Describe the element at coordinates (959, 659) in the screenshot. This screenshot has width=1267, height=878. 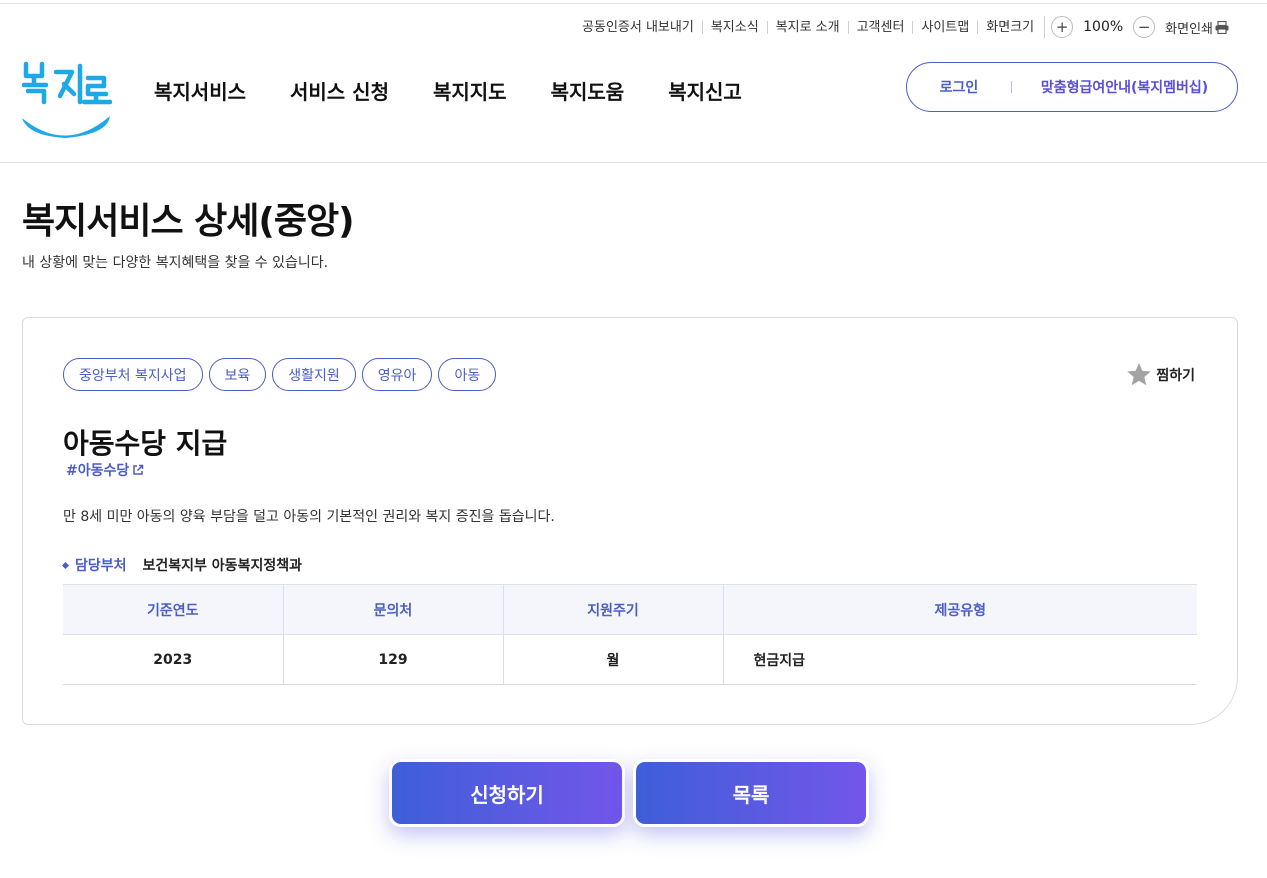
I see `cell-provision-type: 현금지급` at that location.